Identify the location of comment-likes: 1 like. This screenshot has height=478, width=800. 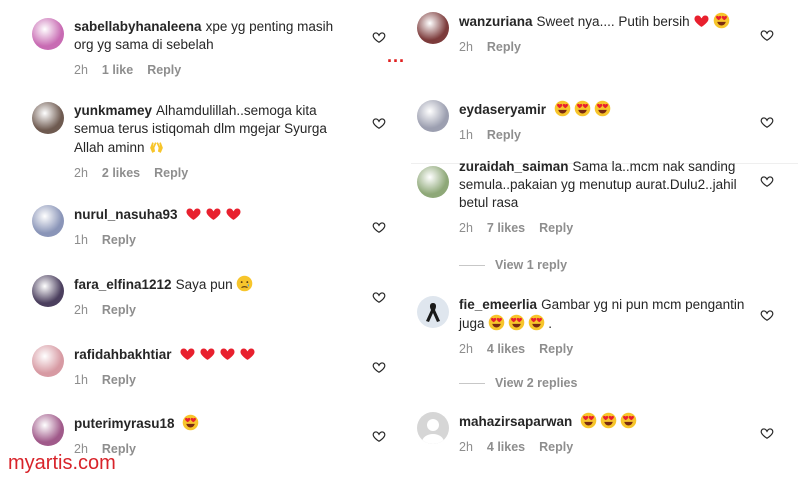
(117, 70).